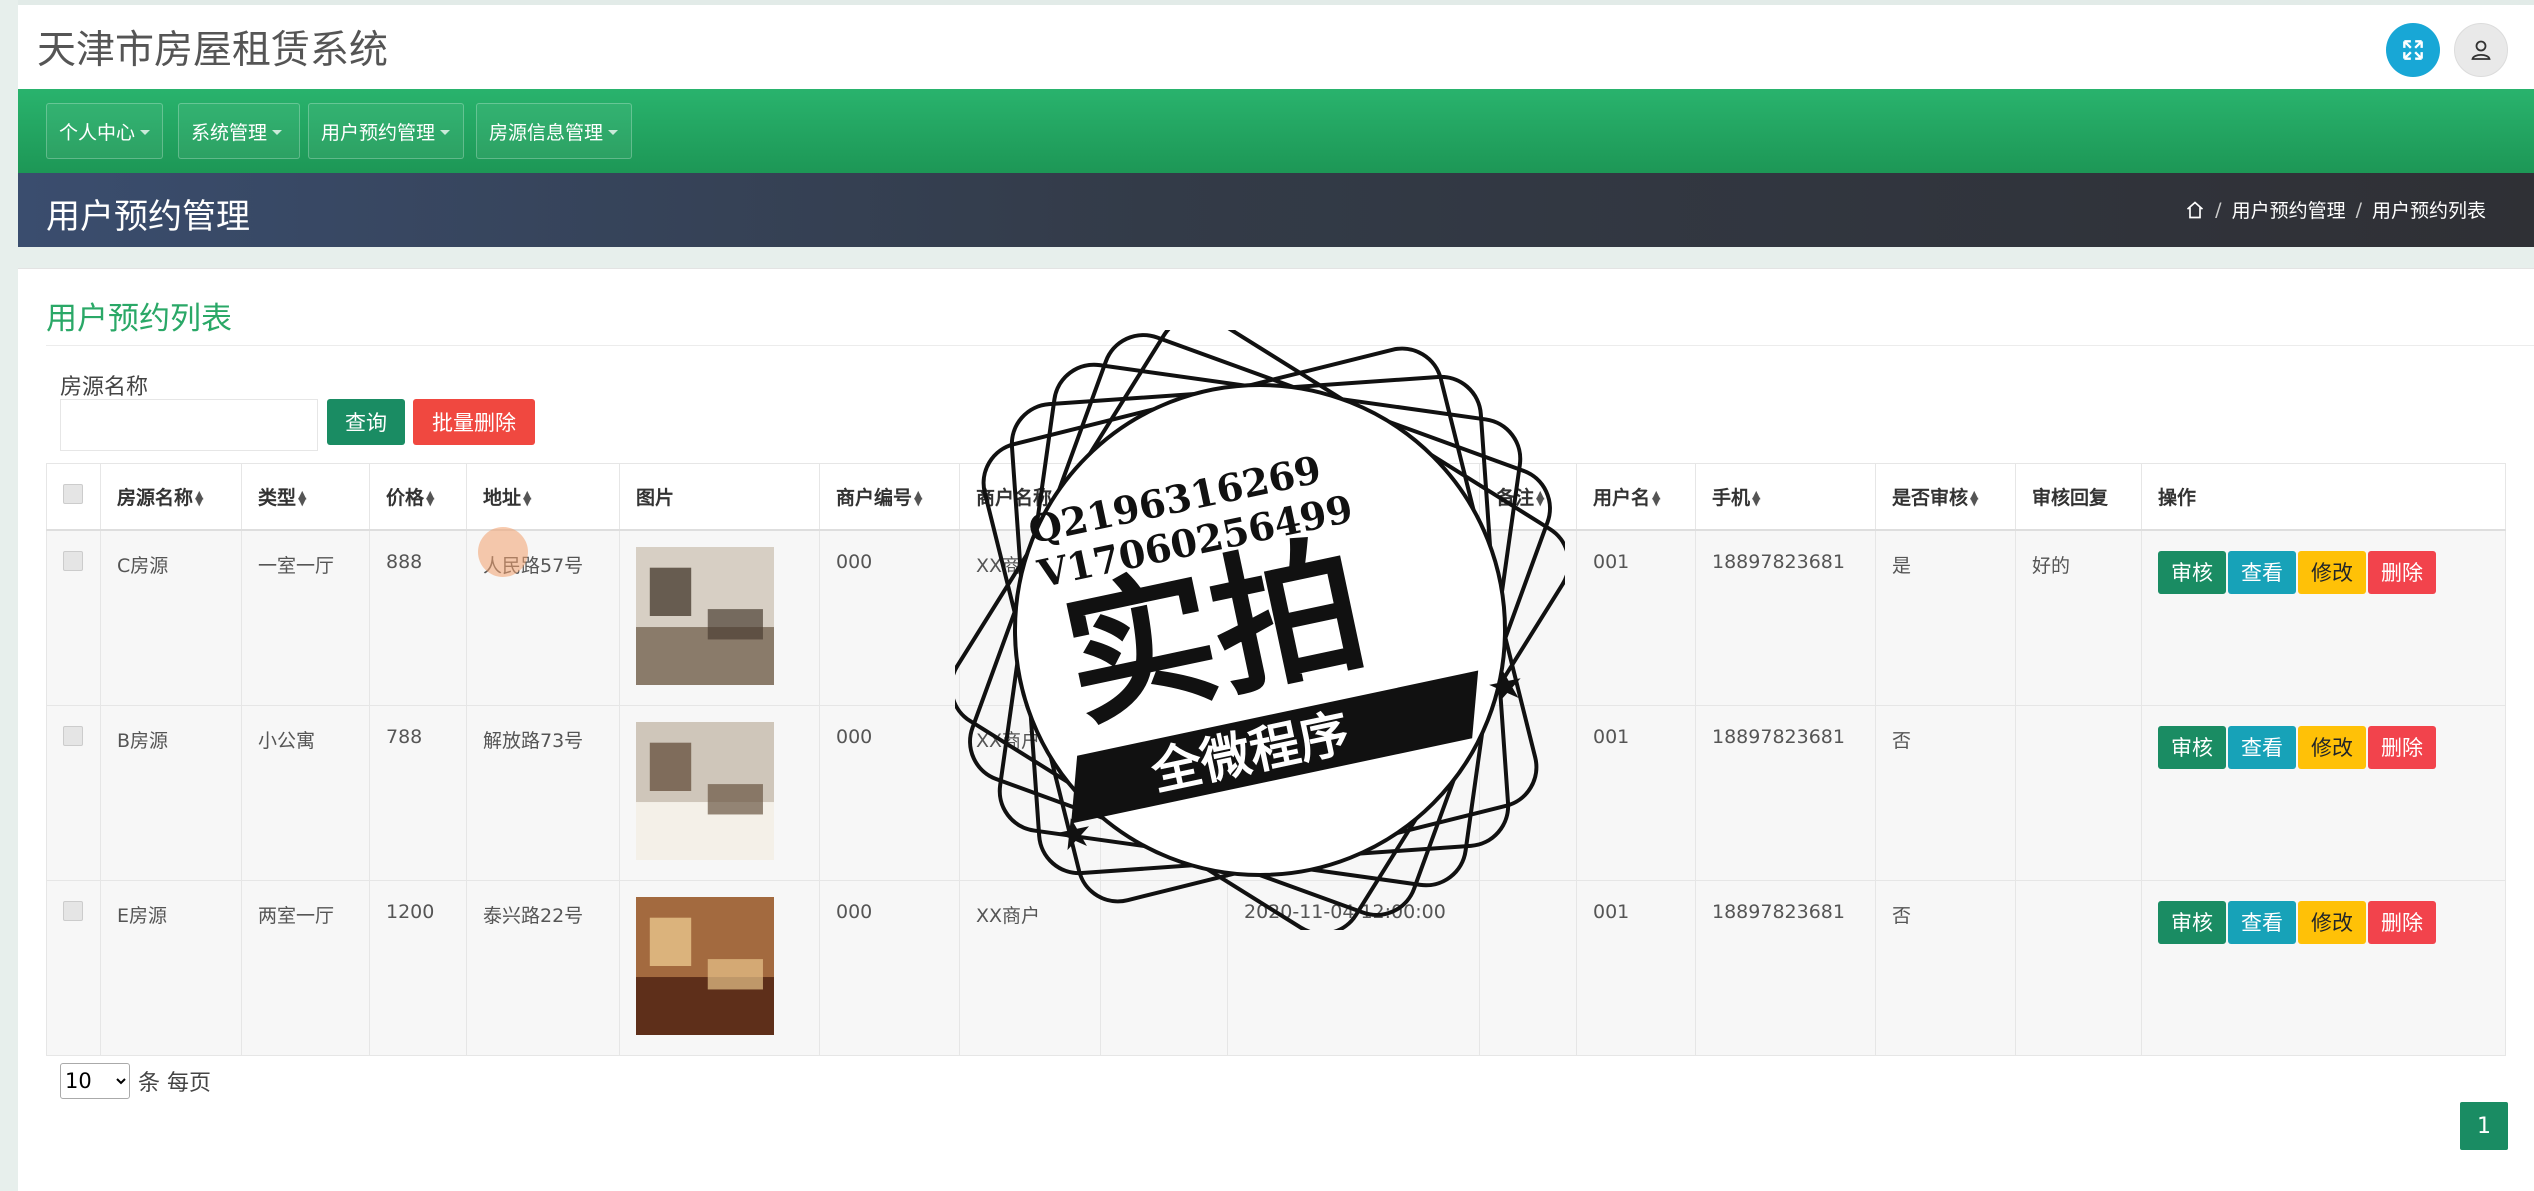  Describe the element at coordinates (2289, 209) in the screenshot. I see `breadcrumb-item: 用户预约管理` at that location.